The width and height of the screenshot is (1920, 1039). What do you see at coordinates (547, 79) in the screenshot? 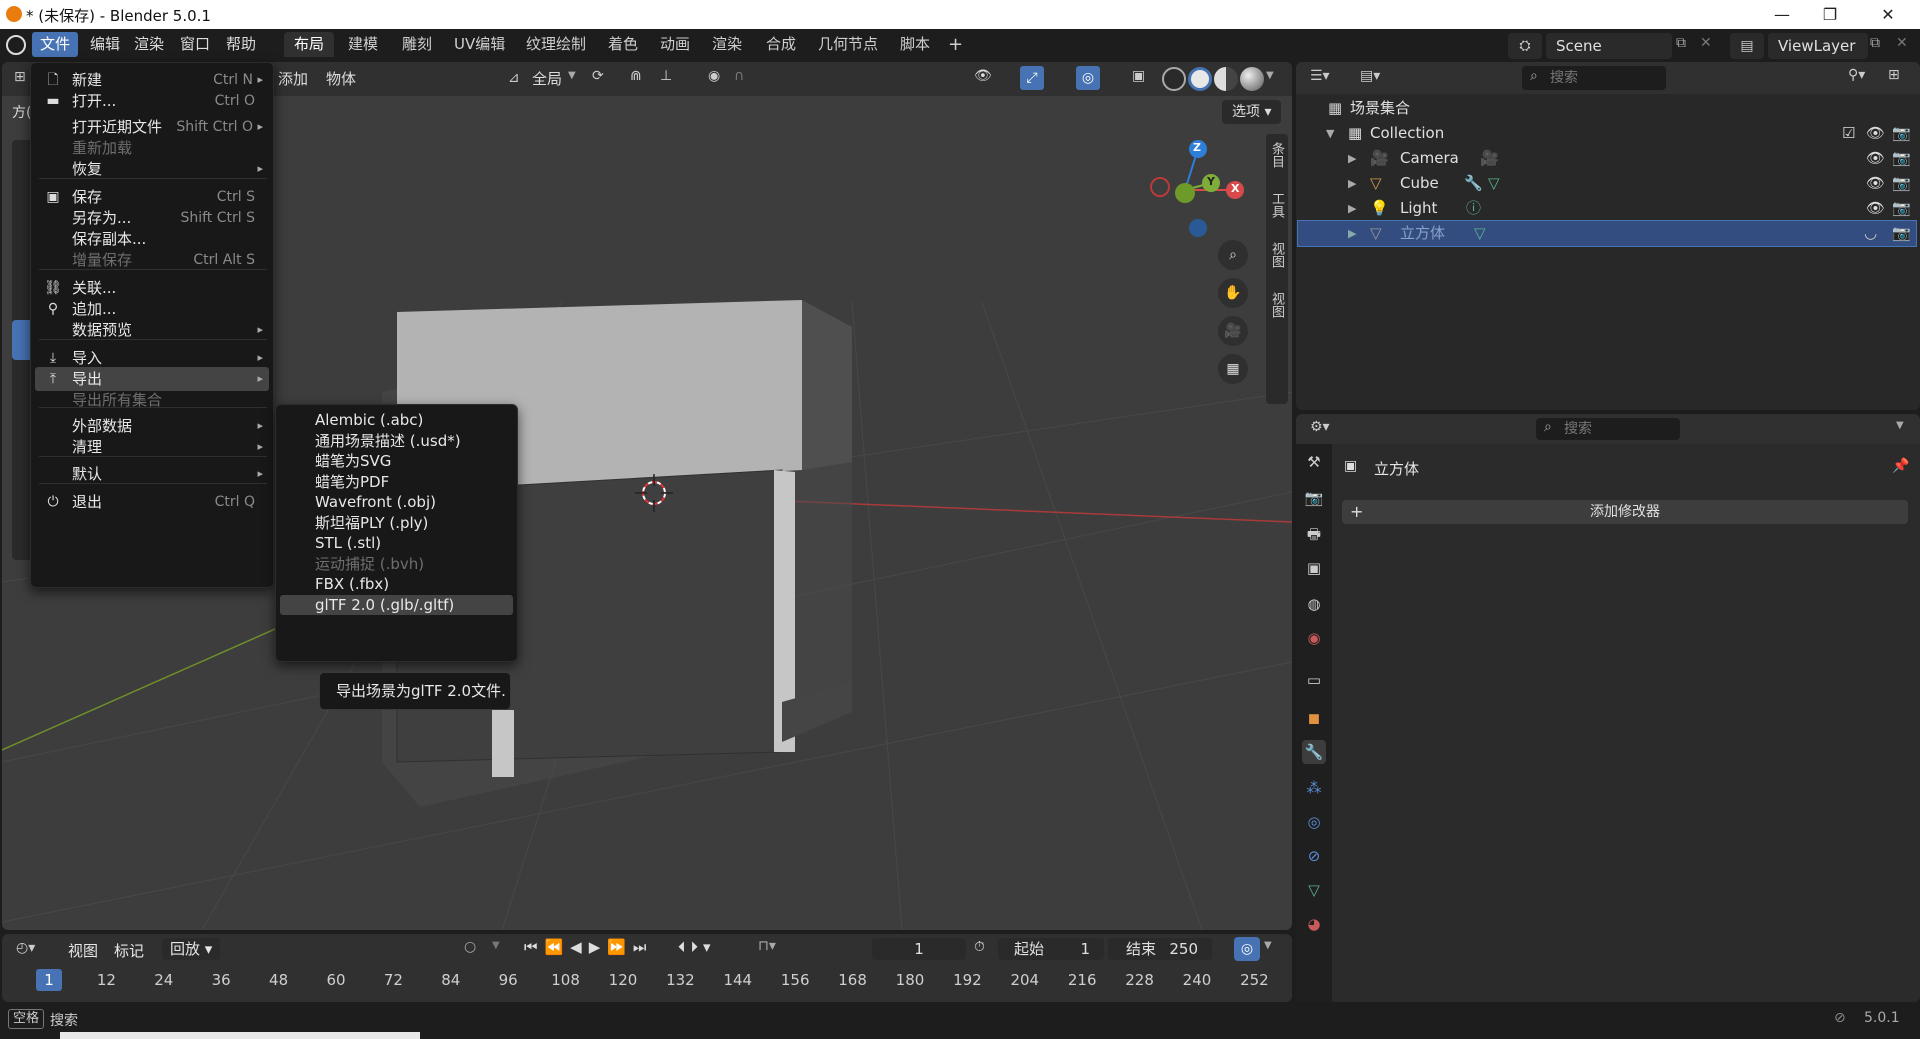
I see `transform-orientation-dropdown: 全局` at bounding box center [547, 79].